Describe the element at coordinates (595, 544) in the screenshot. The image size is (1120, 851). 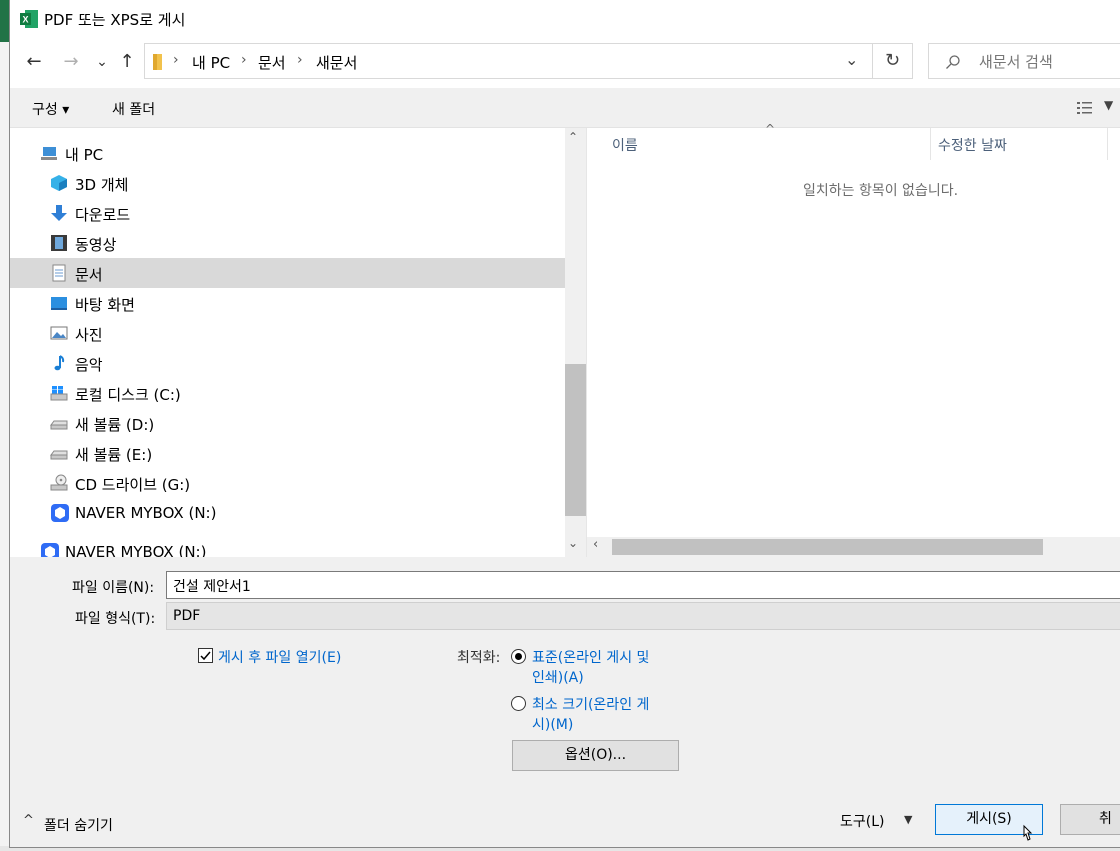
I see `scroll-left-icon: ‹` at that location.